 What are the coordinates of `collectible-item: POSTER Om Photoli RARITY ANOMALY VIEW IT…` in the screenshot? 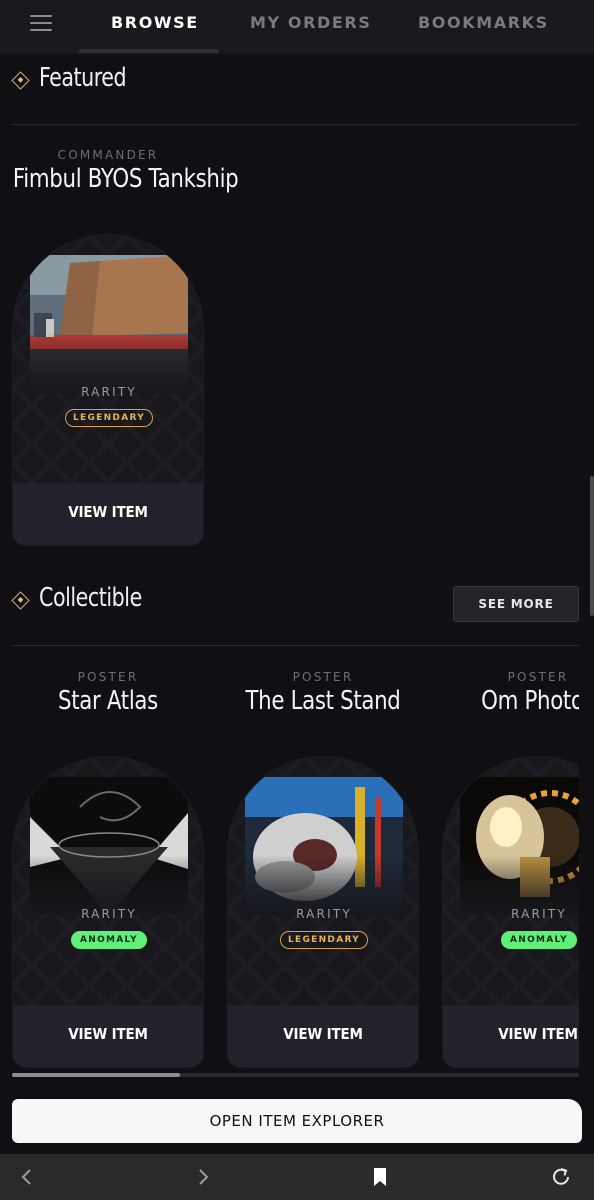 It's located at (510, 870).